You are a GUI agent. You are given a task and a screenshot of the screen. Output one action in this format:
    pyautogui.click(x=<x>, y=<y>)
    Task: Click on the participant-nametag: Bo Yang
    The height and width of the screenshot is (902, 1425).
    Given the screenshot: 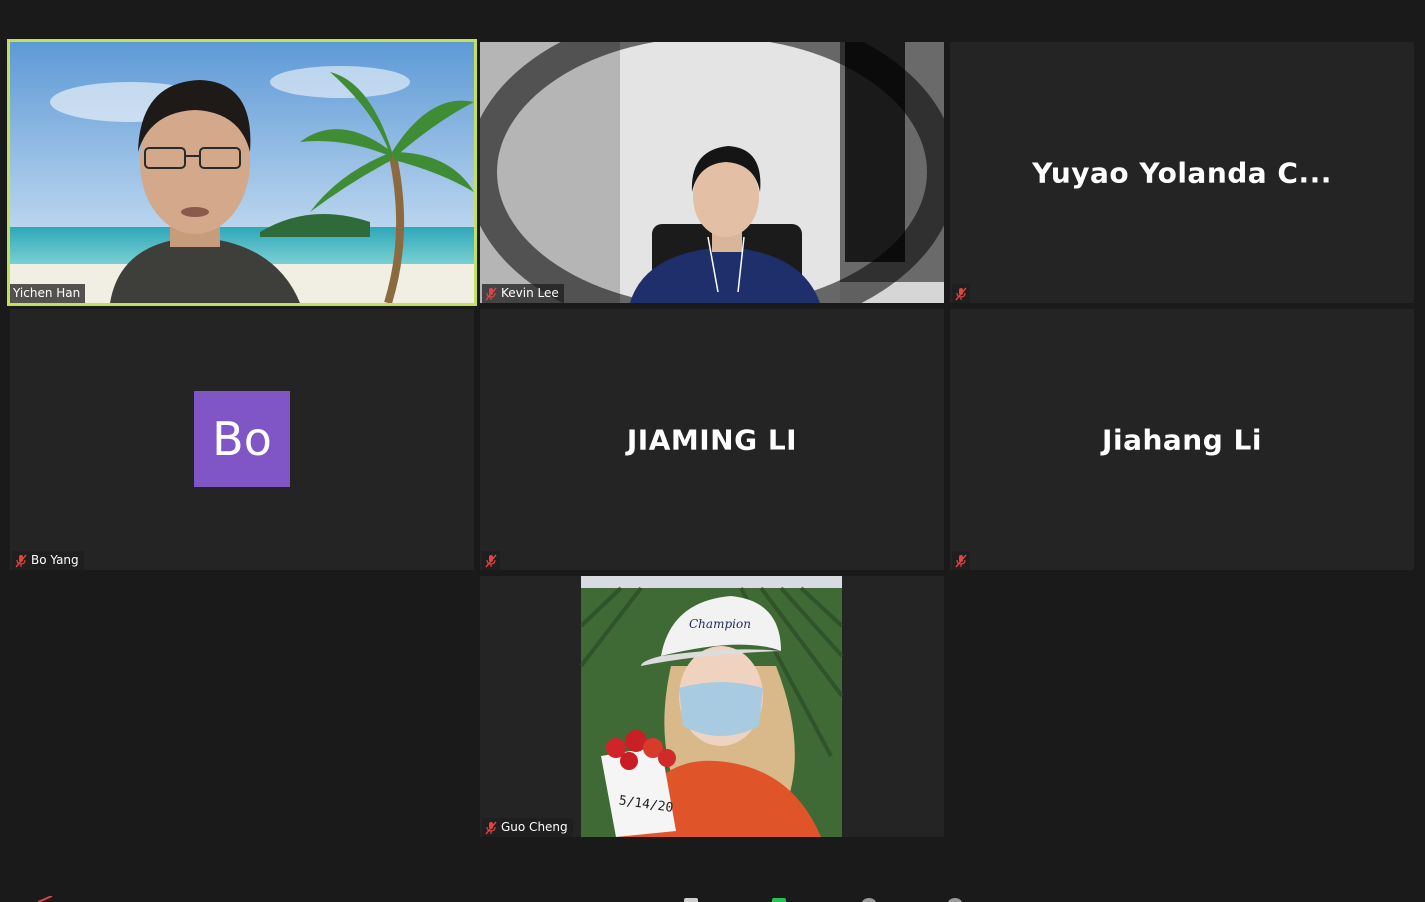 What is the action you would take?
    pyautogui.click(x=48, y=560)
    